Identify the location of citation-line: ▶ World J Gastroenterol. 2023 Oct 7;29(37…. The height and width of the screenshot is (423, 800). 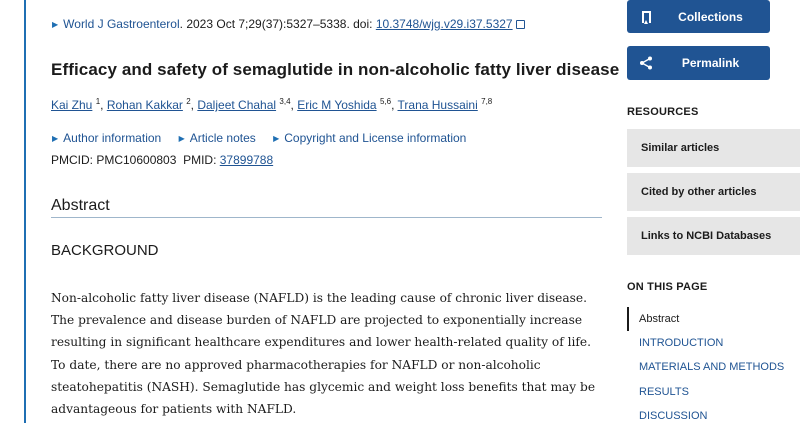
(288, 24).